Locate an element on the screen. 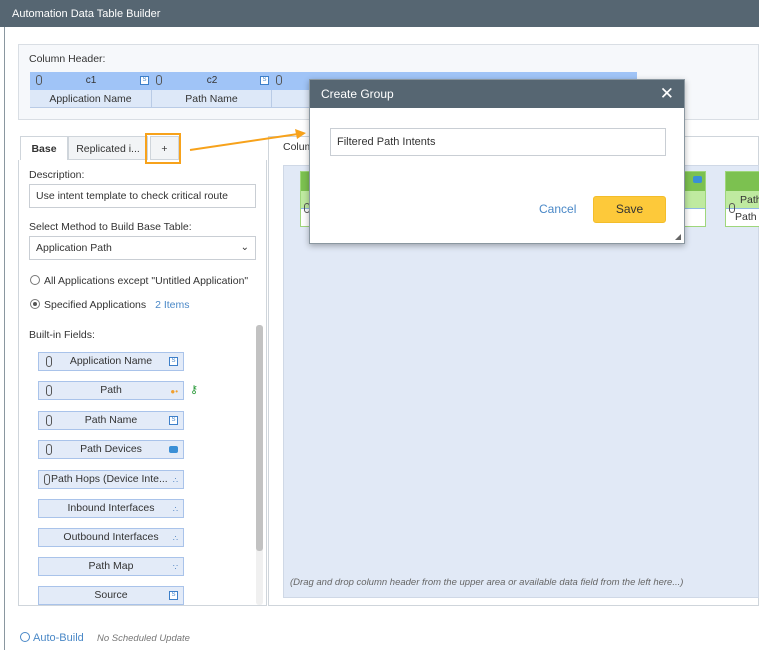 The height and width of the screenshot is (650, 759). group-name-input: Filtered Path Intents is located at coordinates (498, 142).